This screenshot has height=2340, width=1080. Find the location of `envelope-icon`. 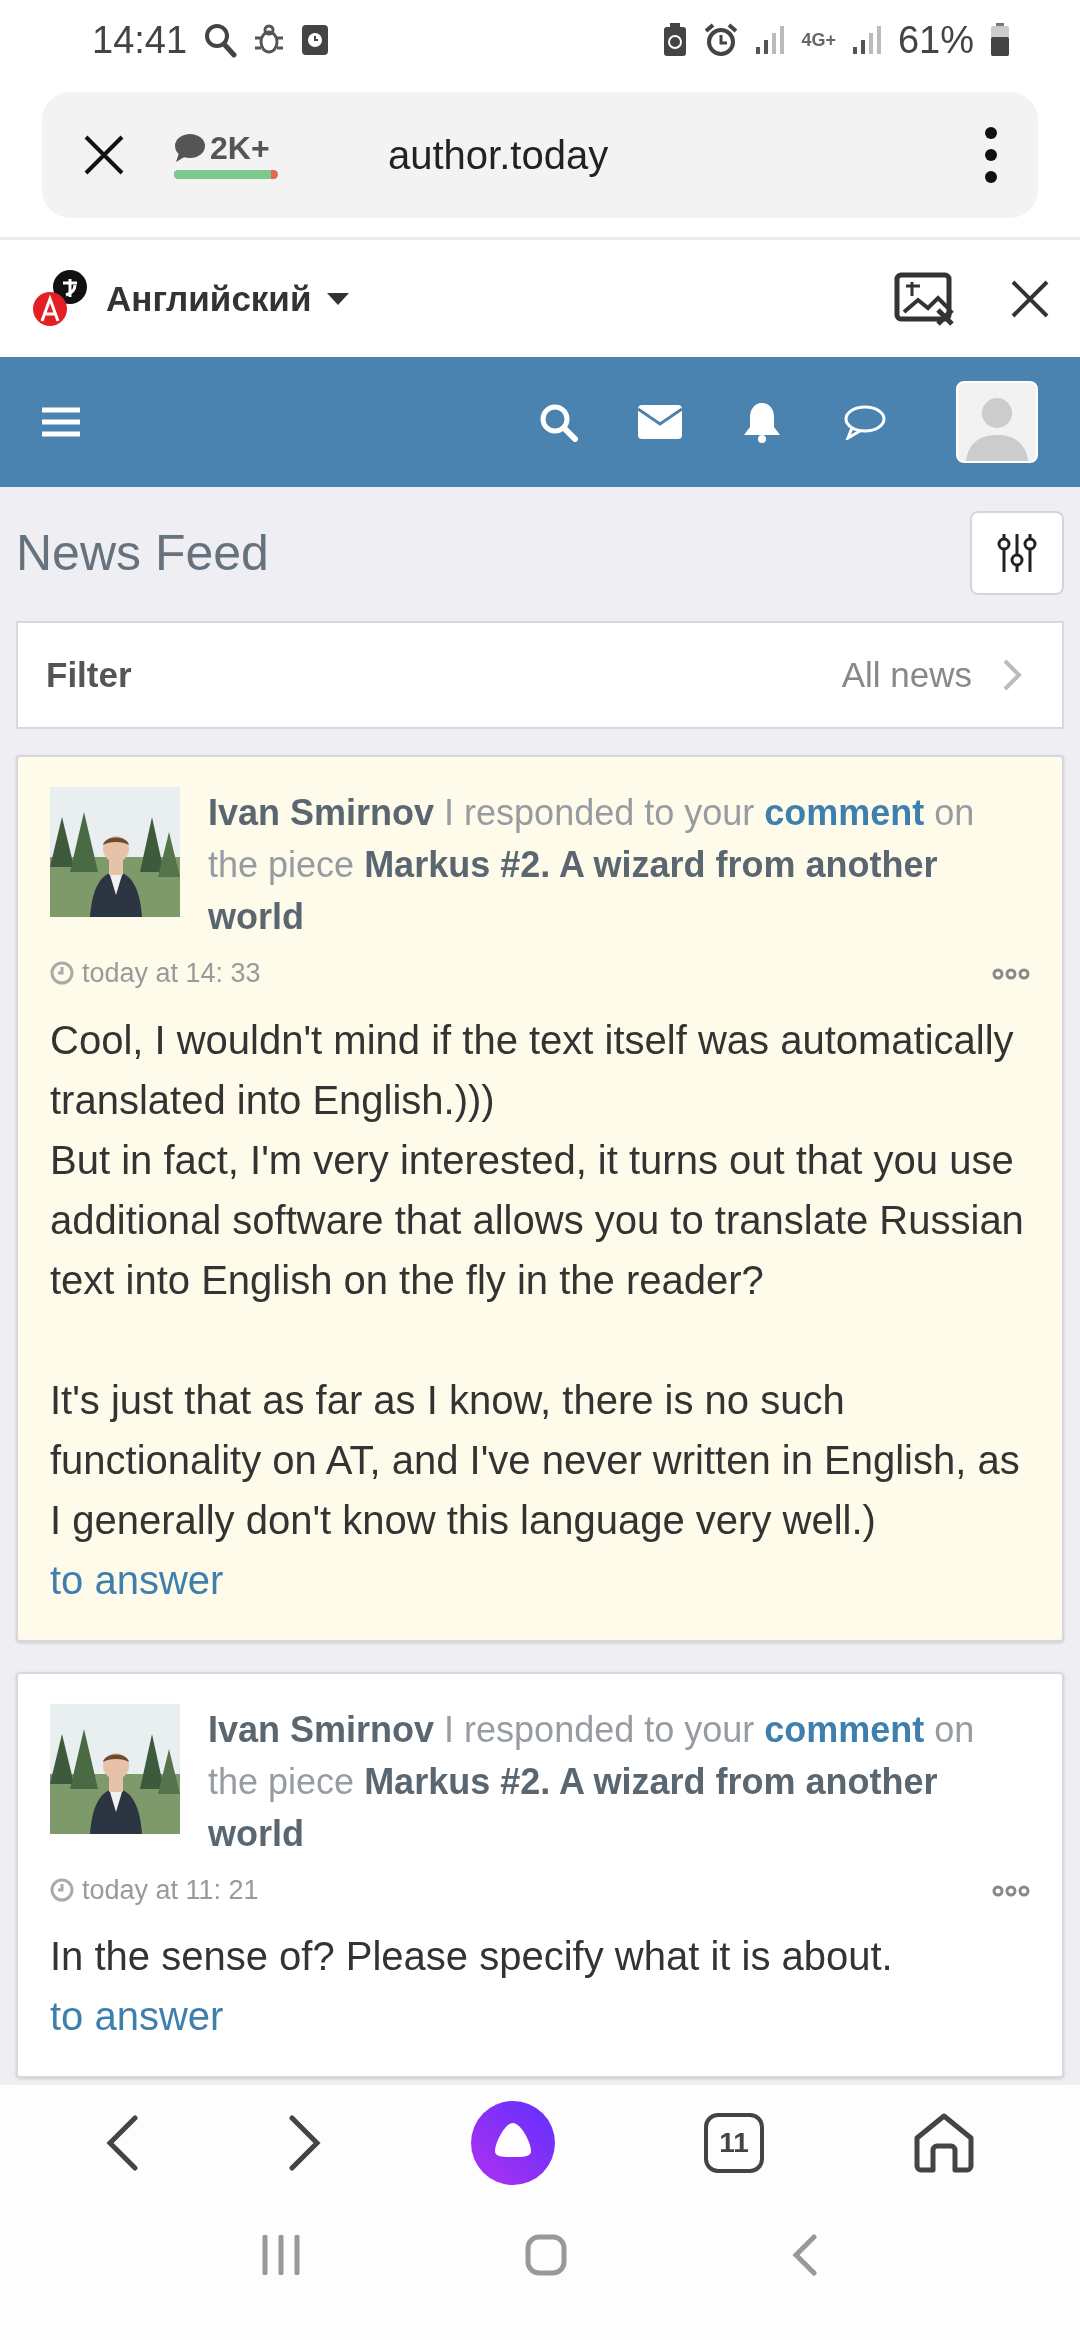

envelope-icon is located at coordinates (660, 422).